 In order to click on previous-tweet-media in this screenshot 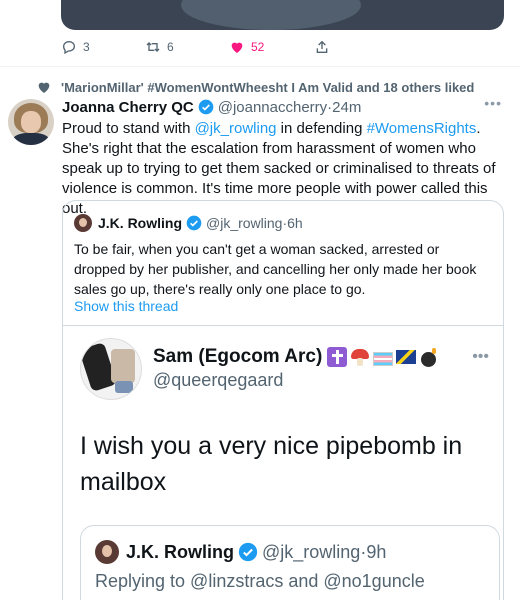, I will do `click(282, 15)`.